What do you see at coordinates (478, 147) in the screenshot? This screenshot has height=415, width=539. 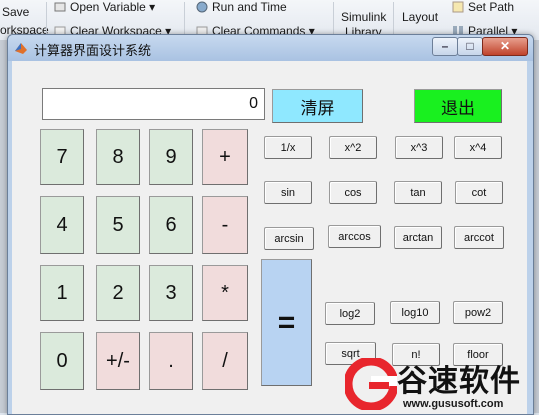 I see `fourth-power-button: x^4` at bounding box center [478, 147].